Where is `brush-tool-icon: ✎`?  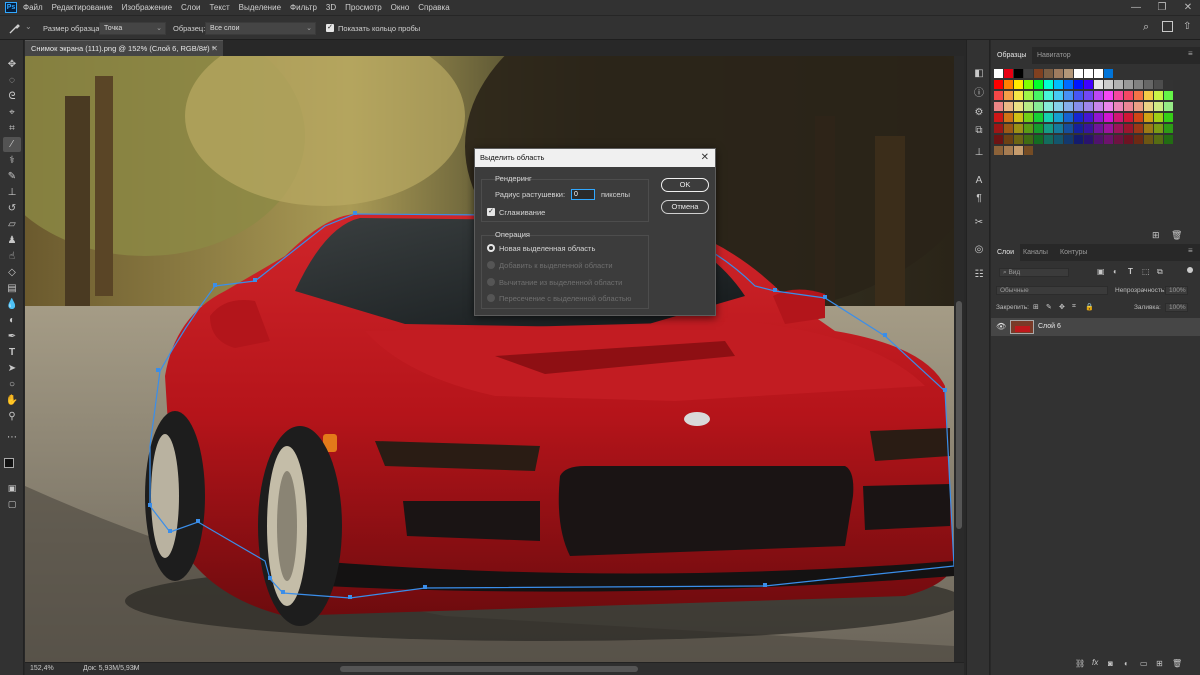 brush-tool-icon: ✎ is located at coordinates (12, 176).